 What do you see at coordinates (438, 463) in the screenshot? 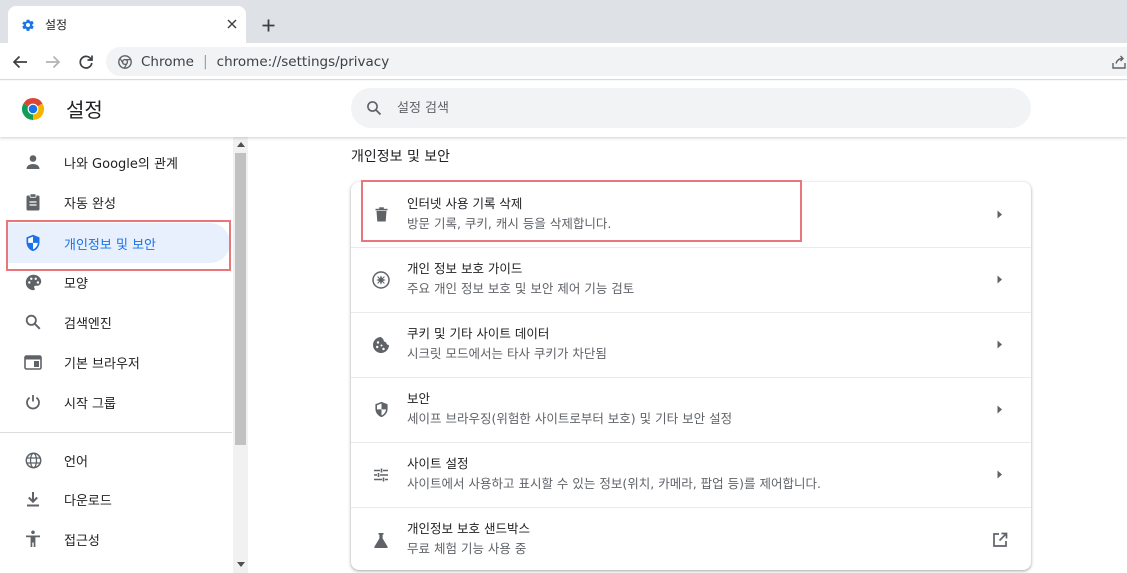
I see `row-title: 사이트 설정` at bounding box center [438, 463].